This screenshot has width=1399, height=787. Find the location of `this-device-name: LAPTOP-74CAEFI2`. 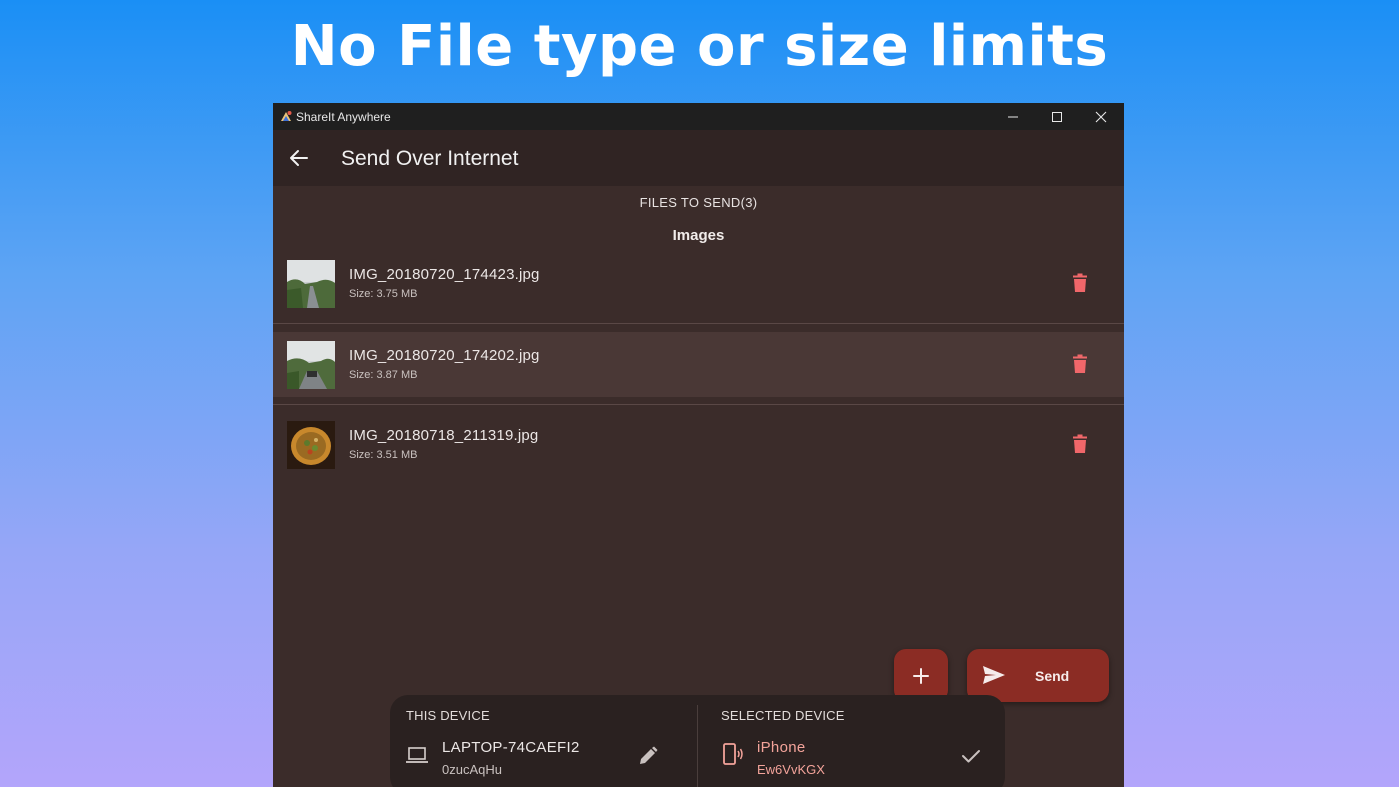

this-device-name: LAPTOP-74CAEFI2 is located at coordinates (511, 747).